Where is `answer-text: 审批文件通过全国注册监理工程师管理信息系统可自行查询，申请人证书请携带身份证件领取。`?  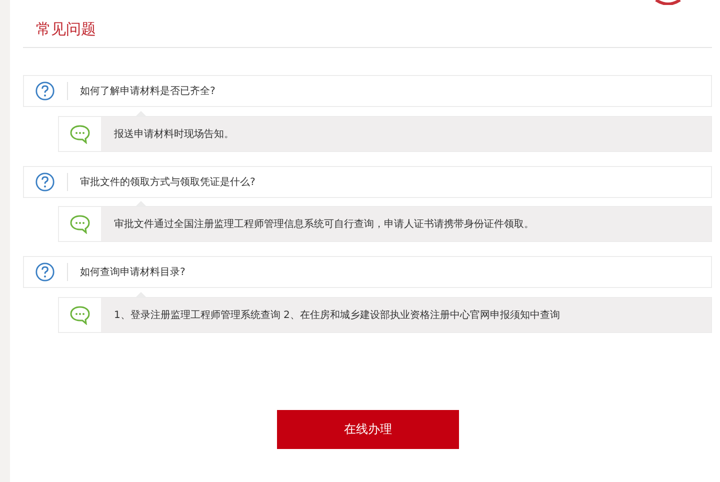
answer-text: 审批文件通过全国注册监理工程师管理信息系统可自行查询，申请人证书请携带身份证件领取。 is located at coordinates (324, 224).